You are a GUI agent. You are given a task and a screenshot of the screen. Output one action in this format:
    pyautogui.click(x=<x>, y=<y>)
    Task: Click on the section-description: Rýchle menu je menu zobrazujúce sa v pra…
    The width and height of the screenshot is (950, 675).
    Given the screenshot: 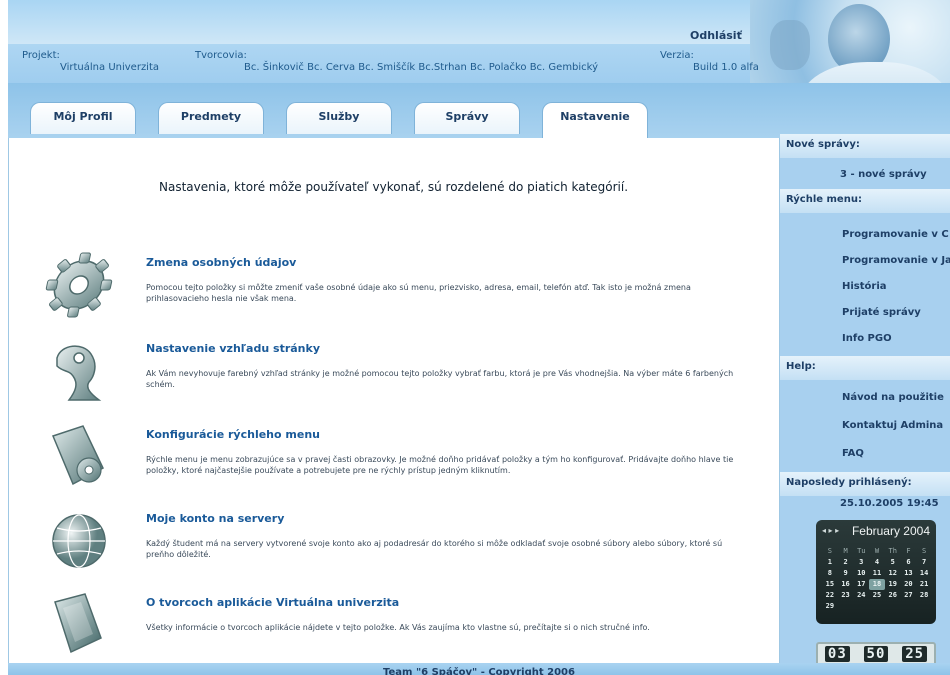 What is the action you would take?
    pyautogui.click(x=440, y=465)
    